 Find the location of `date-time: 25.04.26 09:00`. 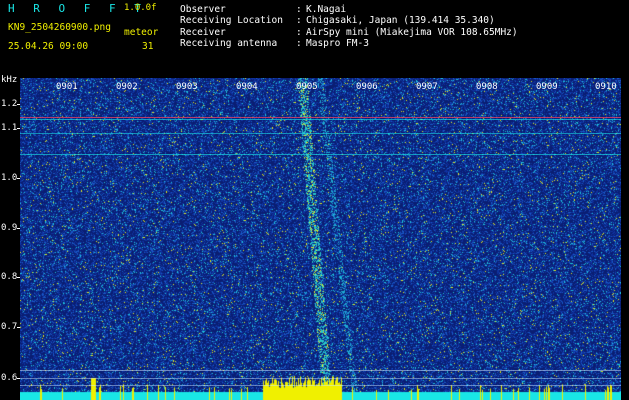

date-time: 25.04.26 09:00 is located at coordinates (48, 46).